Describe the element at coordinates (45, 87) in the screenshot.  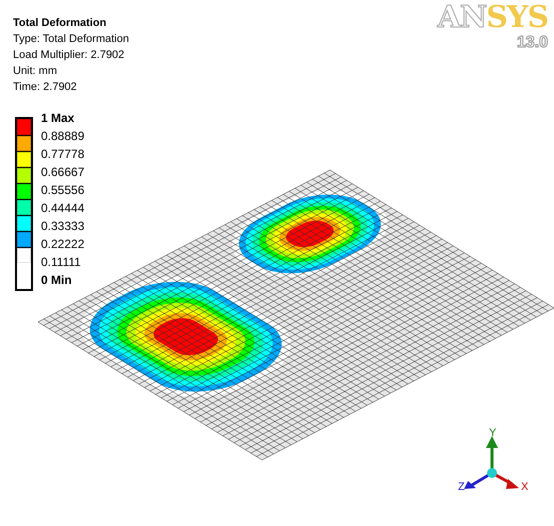
I see `result-detail: Time: 2.7902` at that location.